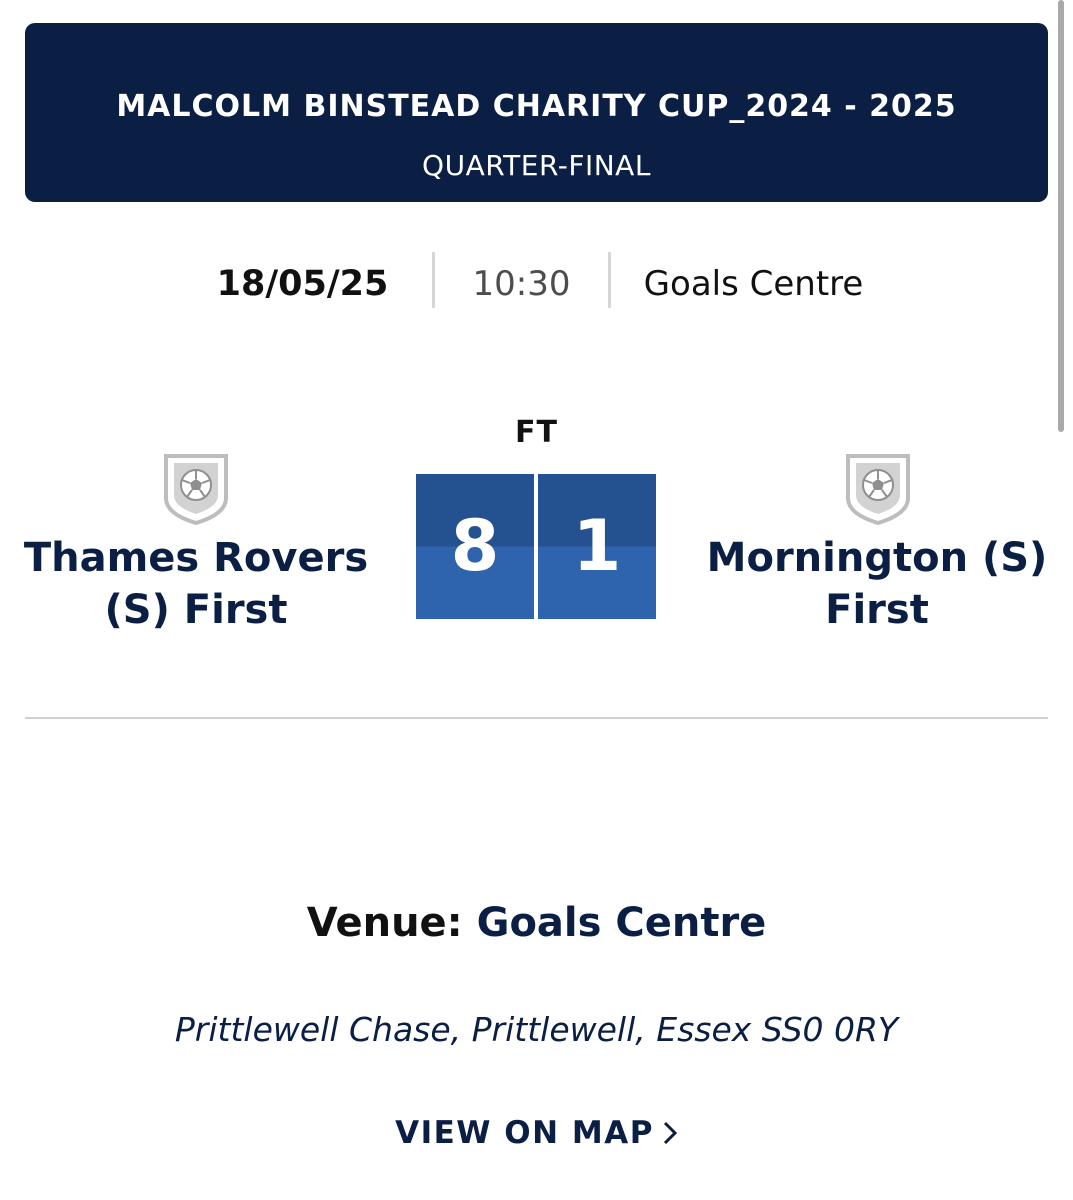  I want to click on venue-label: Venue:, so click(384, 923).